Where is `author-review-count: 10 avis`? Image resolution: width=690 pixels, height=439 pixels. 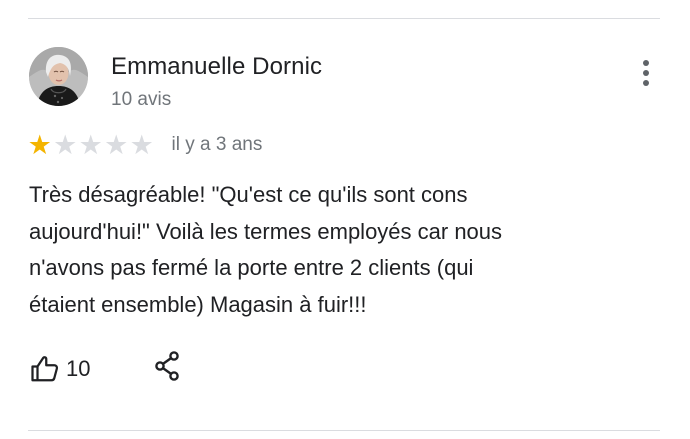 author-review-count: 10 avis is located at coordinates (141, 100).